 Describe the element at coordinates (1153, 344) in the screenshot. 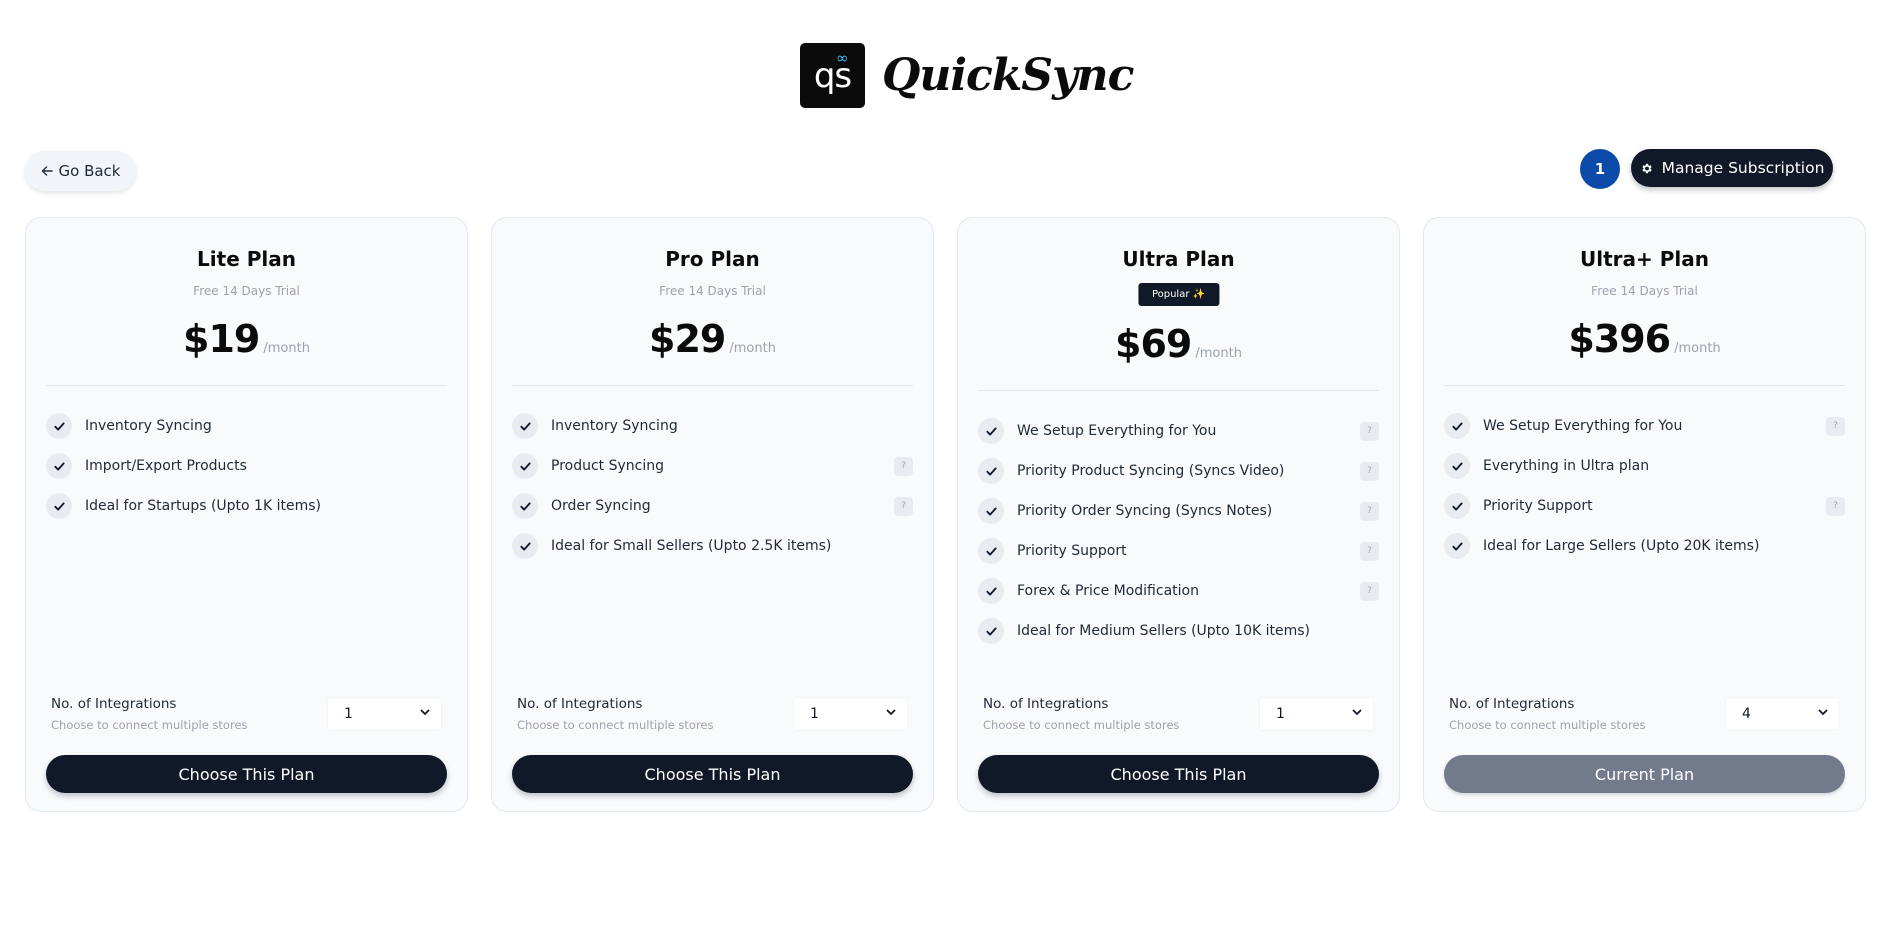

I see `plan-price: $69` at that location.